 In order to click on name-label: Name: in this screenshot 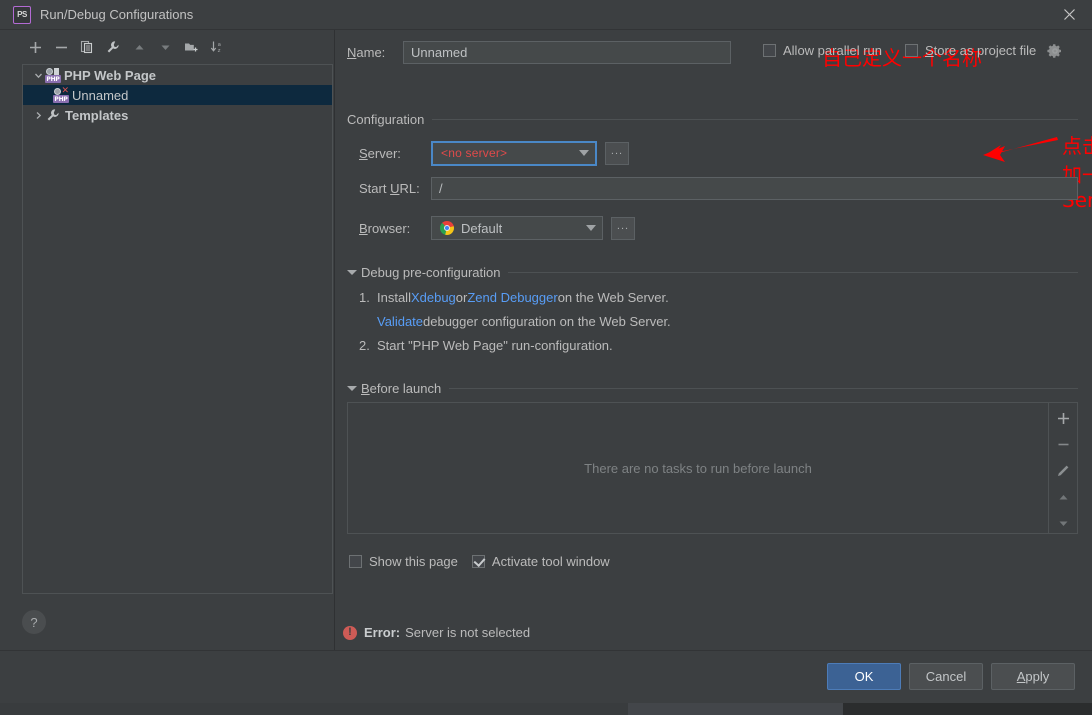, I will do `click(366, 52)`.